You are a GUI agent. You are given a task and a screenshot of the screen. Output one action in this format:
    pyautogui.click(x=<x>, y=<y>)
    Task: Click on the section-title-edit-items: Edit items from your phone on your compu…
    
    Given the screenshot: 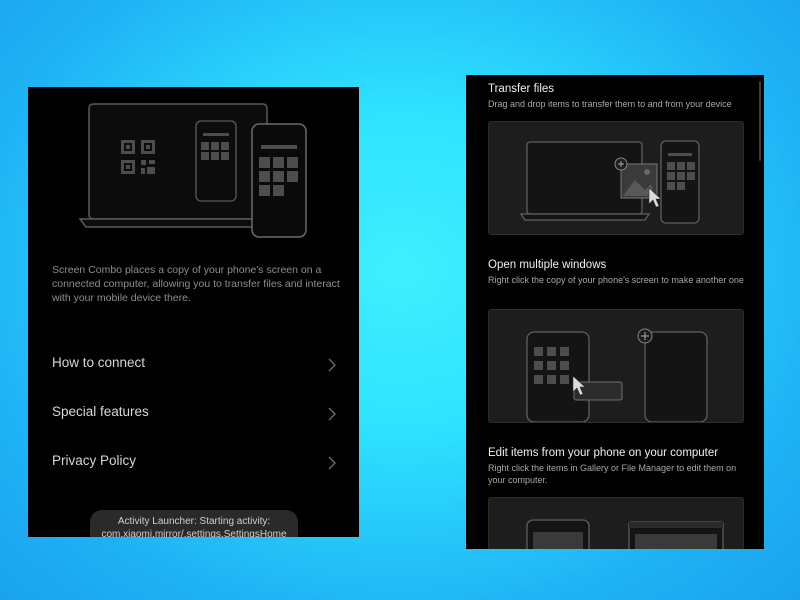 What is the action you would take?
    pyautogui.click(x=603, y=453)
    